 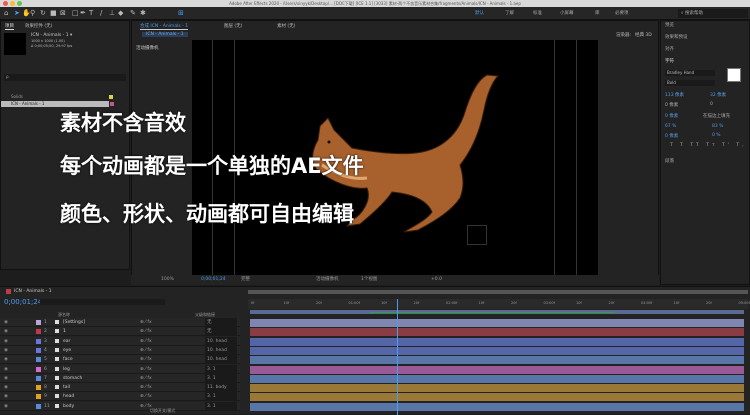 I want to click on home-icon: ⌂, so click(x=7, y=13).